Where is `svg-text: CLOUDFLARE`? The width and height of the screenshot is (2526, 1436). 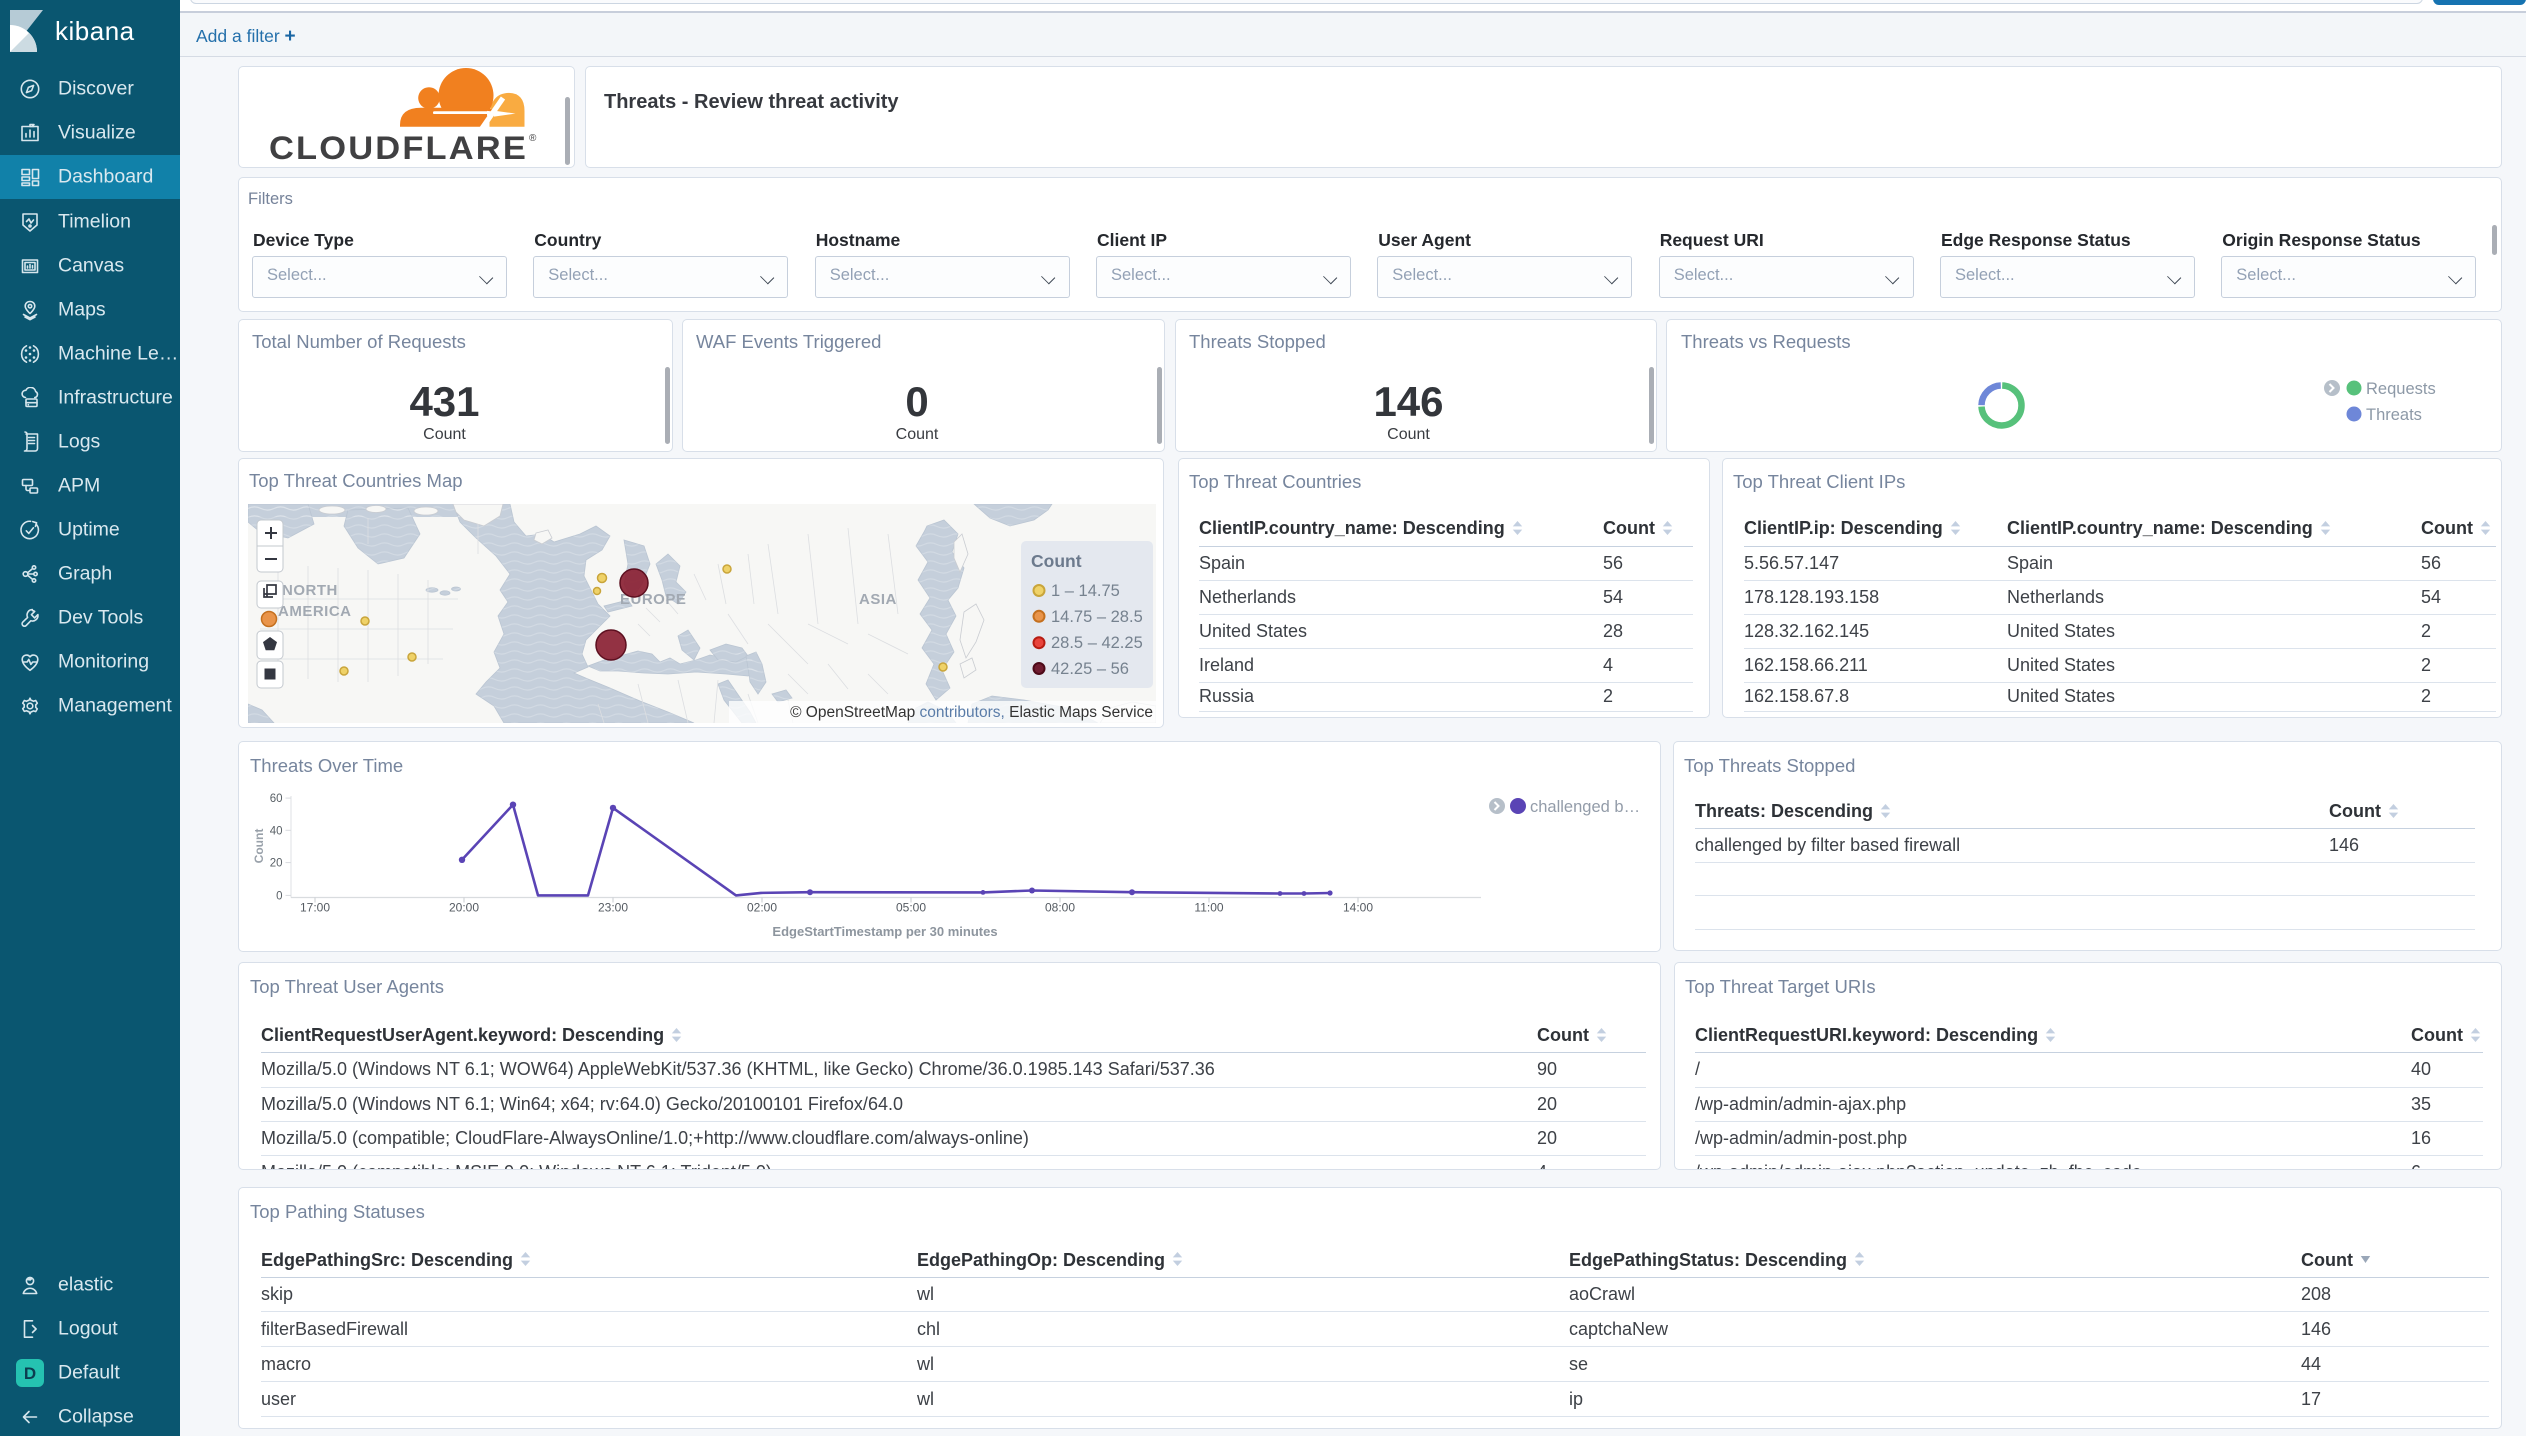 svg-text: CLOUDFLARE is located at coordinates (398, 148).